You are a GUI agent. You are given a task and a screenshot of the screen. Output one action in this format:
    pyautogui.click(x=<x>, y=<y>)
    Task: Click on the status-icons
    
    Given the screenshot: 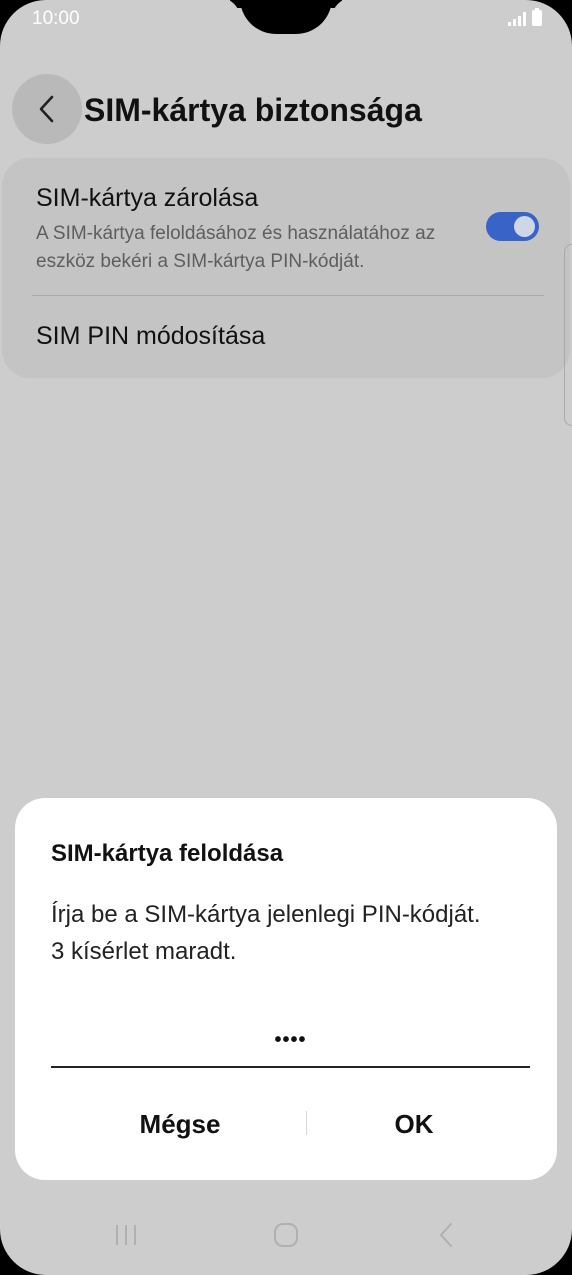 What is the action you would take?
    pyautogui.click(x=525, y=17)
    